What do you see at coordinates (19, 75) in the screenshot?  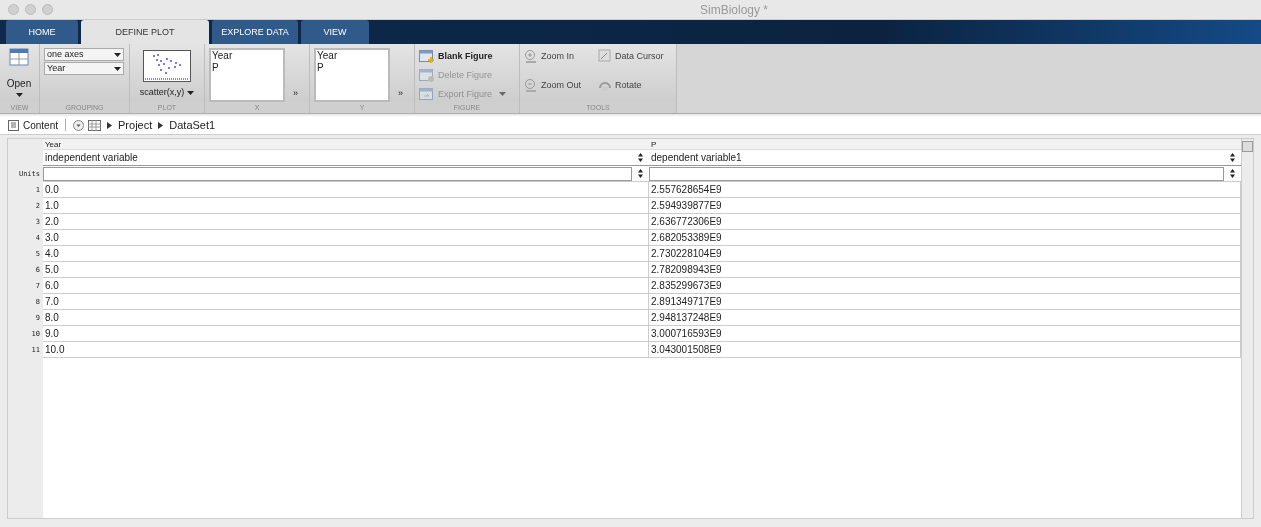 I see `open-button: Open` at bounding box center [19, 75].